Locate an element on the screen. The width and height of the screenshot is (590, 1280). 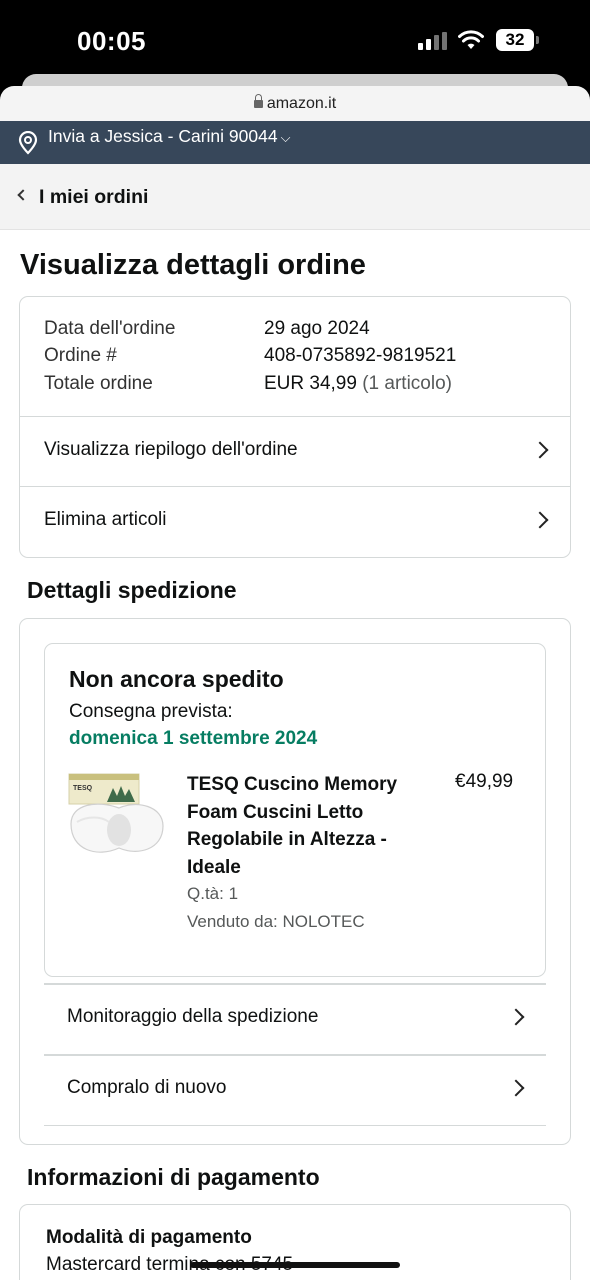
track-shipment-label: Monitoraggio della spedizione is located at coordinates (193, 1016).